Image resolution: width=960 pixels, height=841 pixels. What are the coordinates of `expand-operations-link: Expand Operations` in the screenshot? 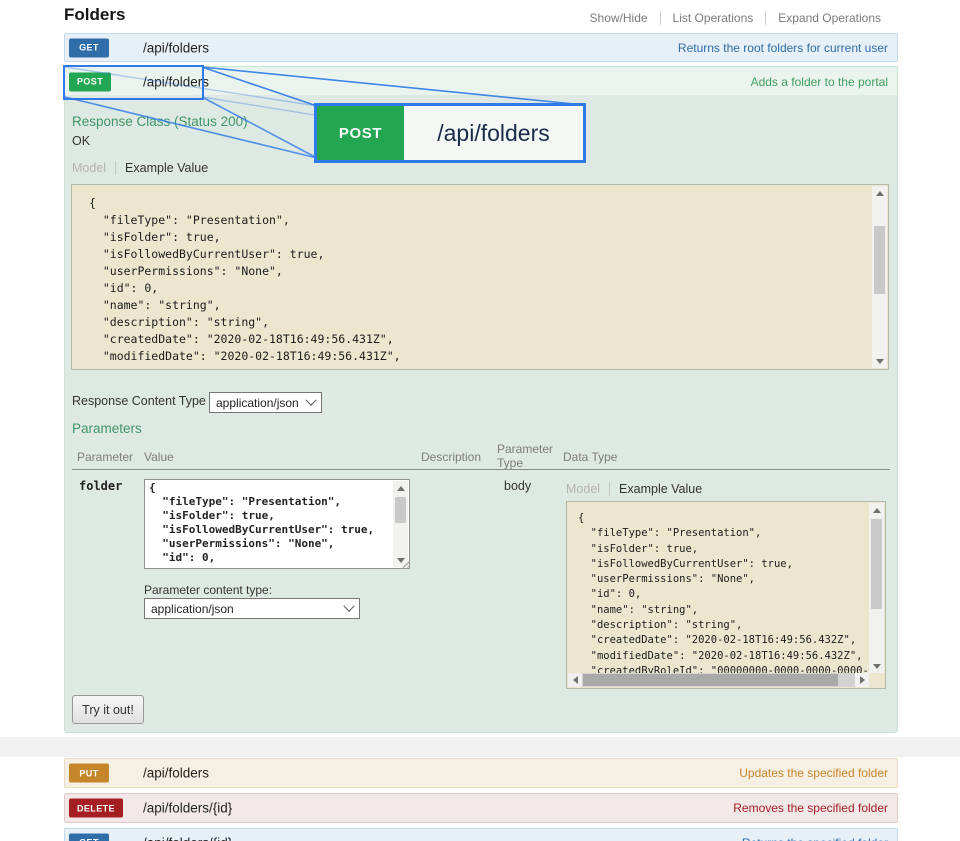 It's located at (829, 18).